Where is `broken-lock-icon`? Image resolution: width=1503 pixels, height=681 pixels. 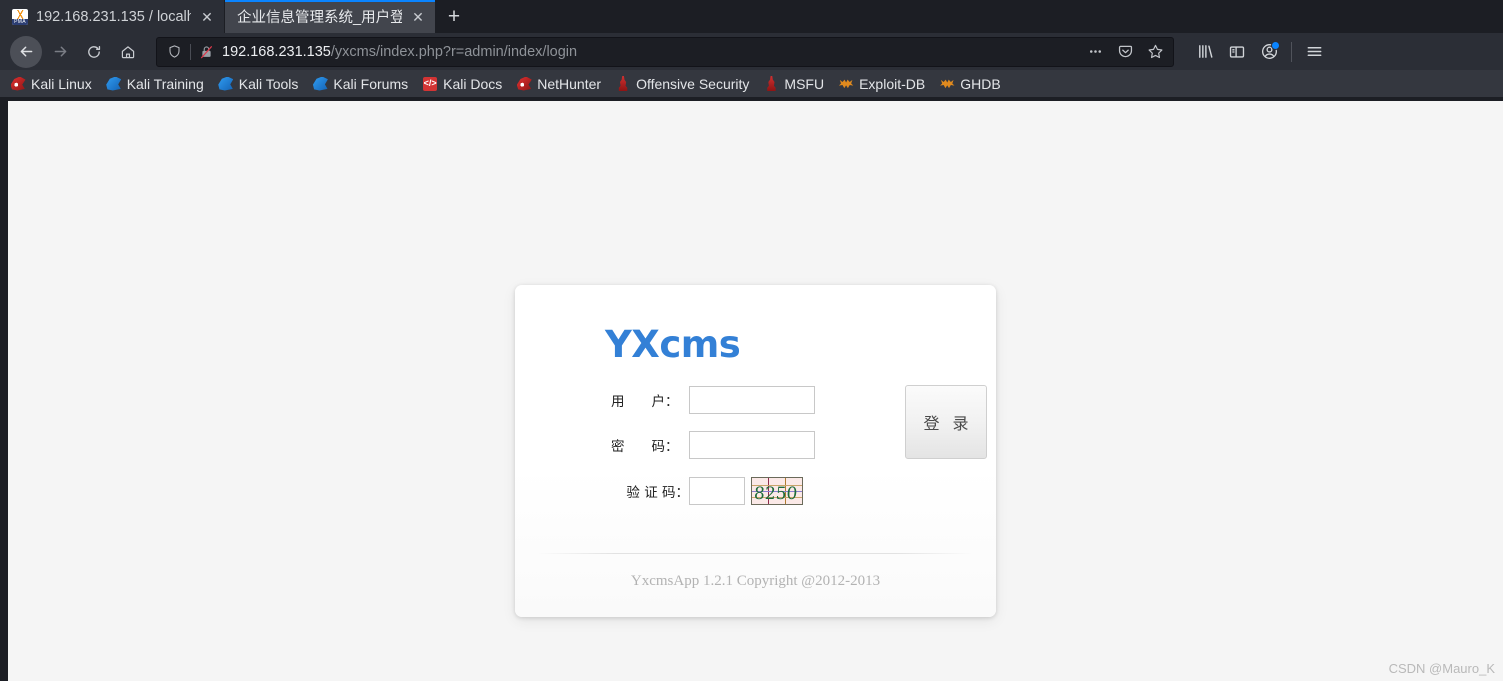
broken-lock-icon is located at coordinates (206, 52).